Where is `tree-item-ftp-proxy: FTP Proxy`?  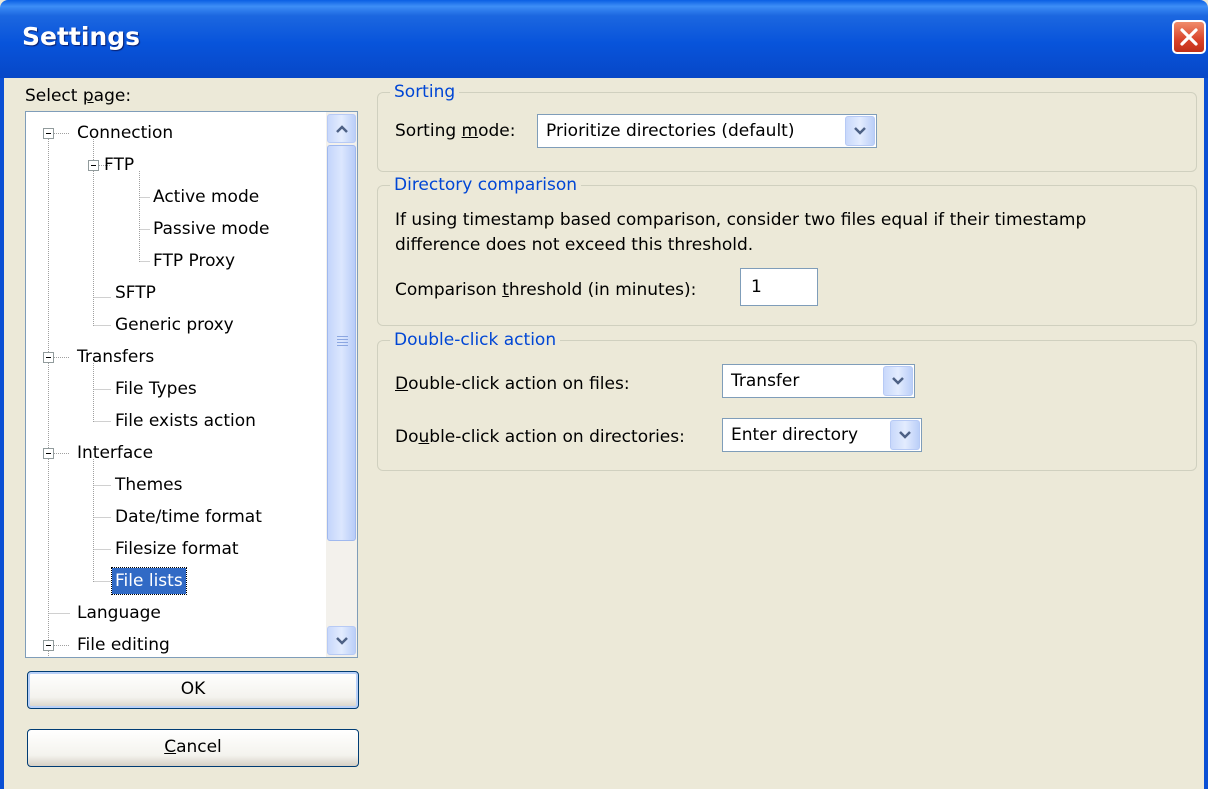 tree-item-ftp-proxy: FTP Proxy is located at coordinates (194, 261).